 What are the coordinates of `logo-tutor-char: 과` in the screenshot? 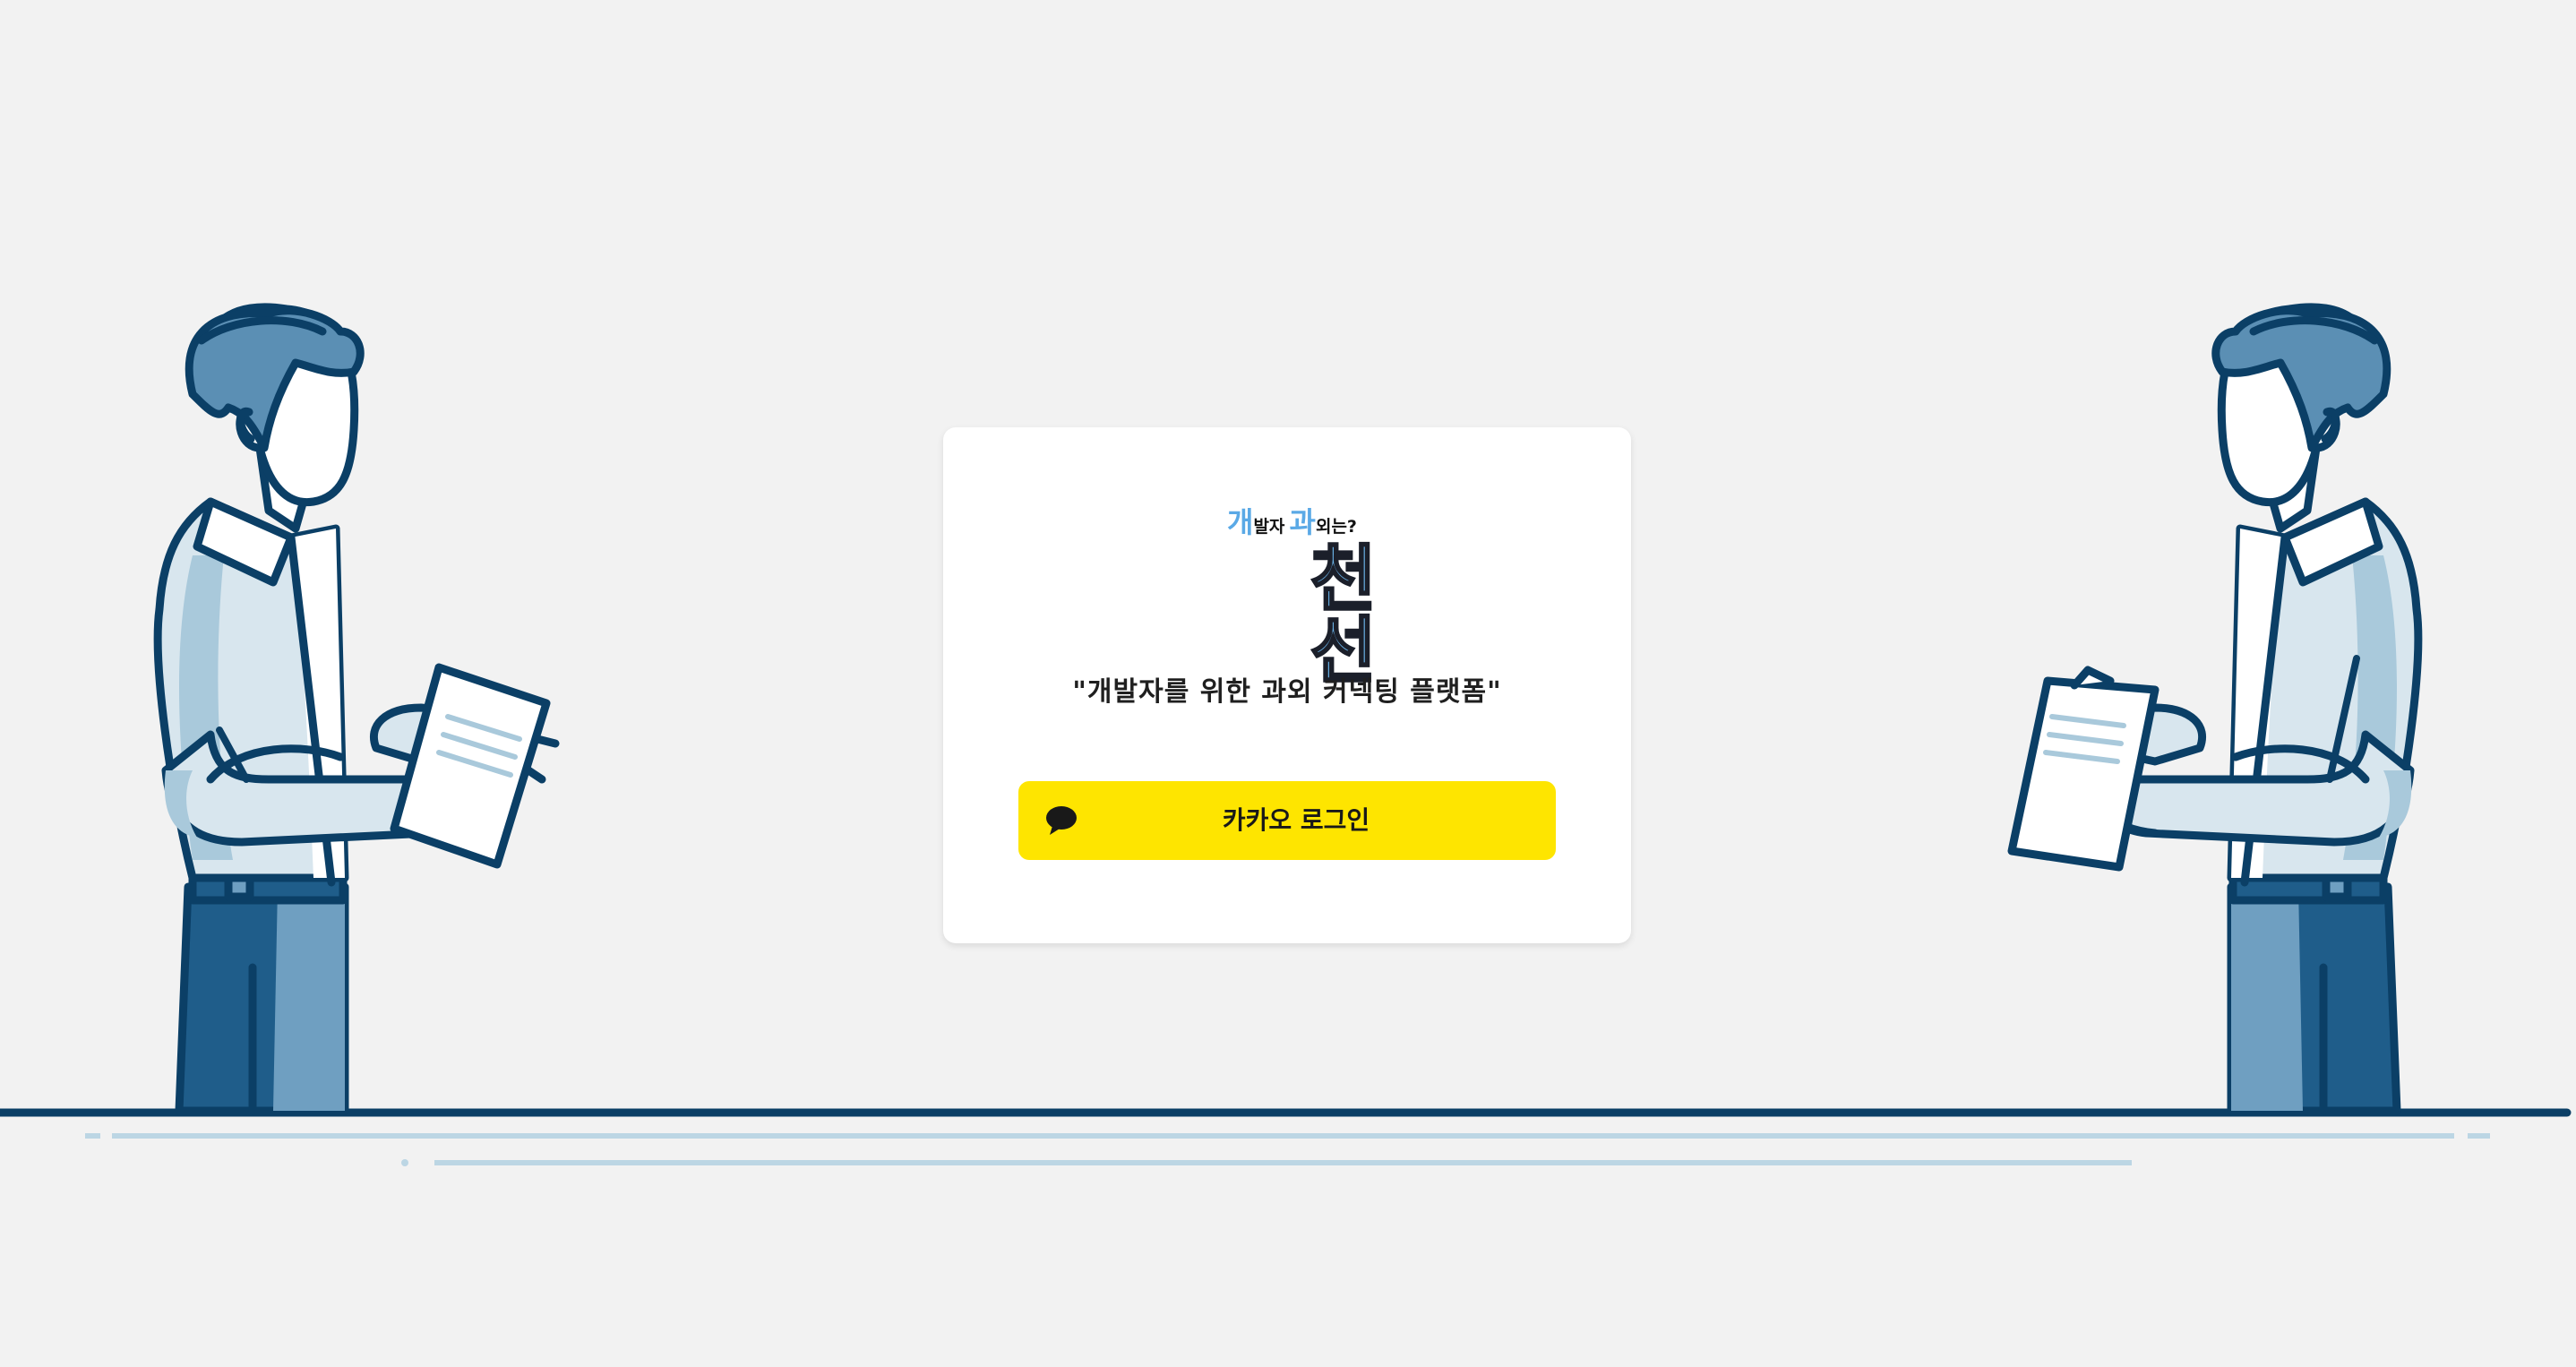 It's located at (1302, 522).